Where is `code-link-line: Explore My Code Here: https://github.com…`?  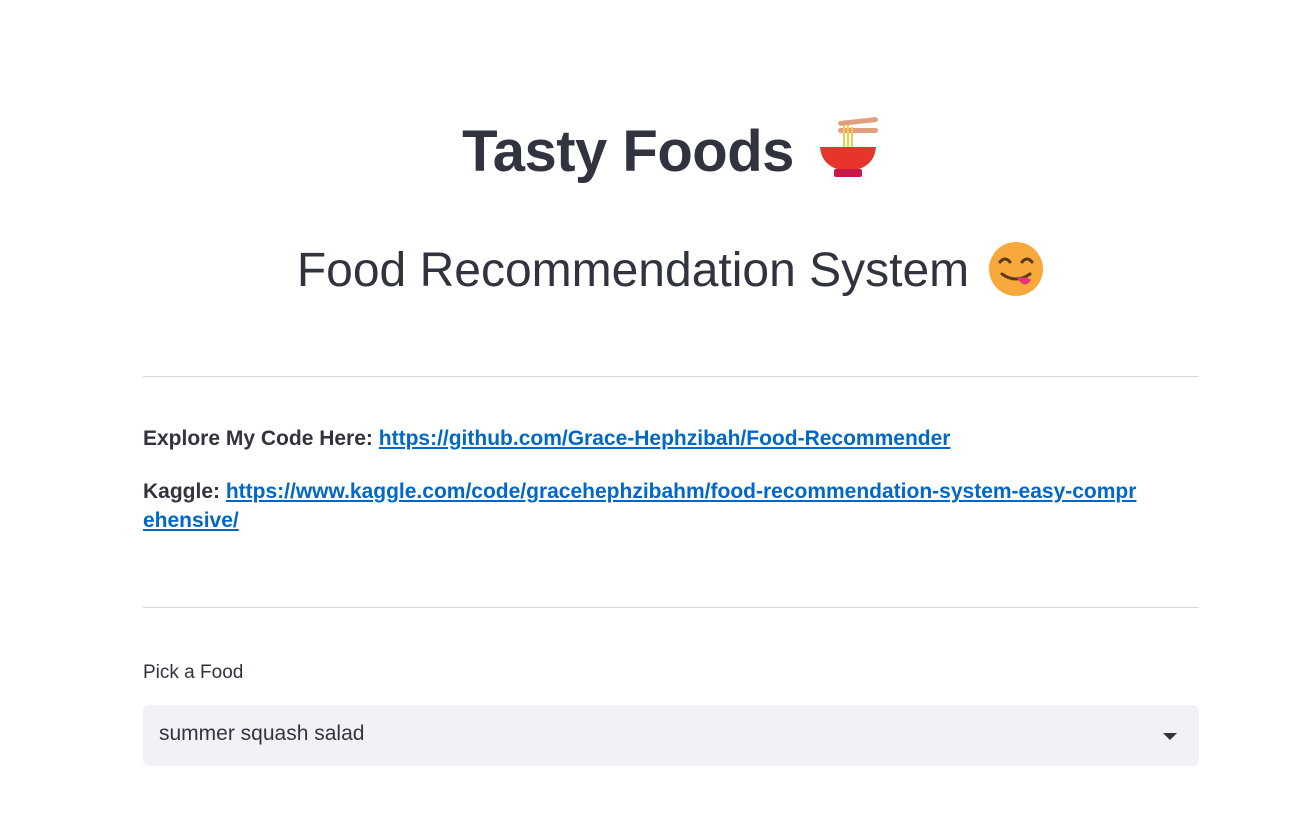
code-link-line: Explore My Code Here: https://github.com… is located at coordinates (643, 438).